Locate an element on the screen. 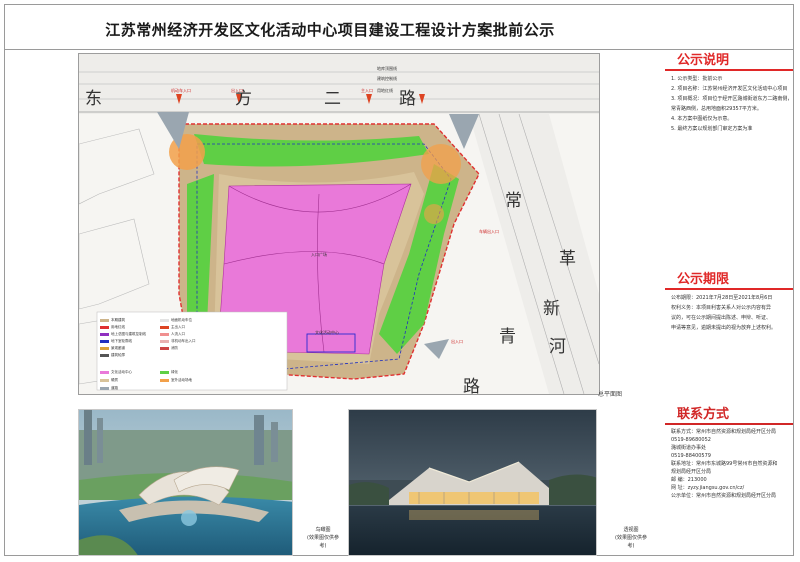  notice-item: 1. 公示类型：批前公示 is located at coordinates (697, 79).